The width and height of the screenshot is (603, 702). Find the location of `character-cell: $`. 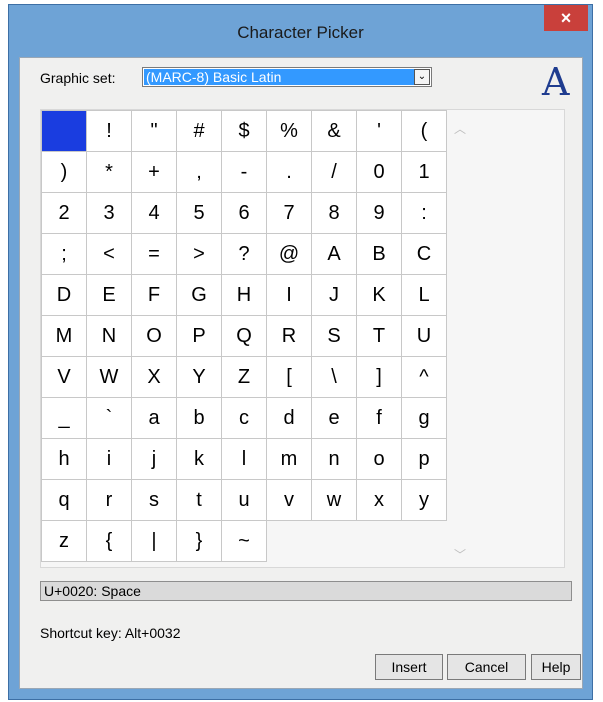

character-cell: $ is located at coordinates (244, 131).